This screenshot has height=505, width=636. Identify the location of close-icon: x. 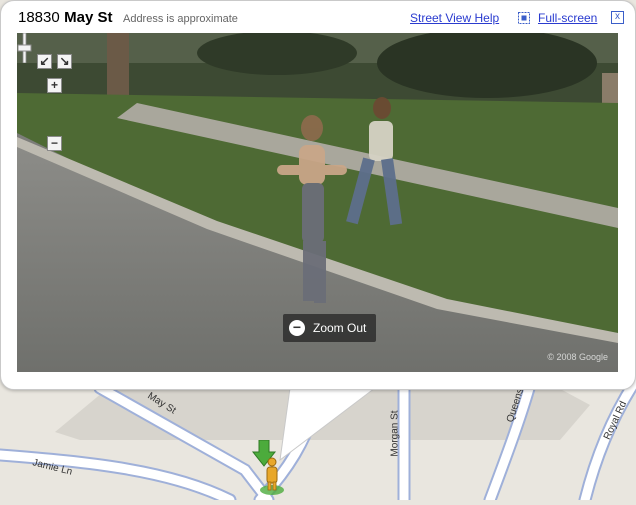
(617, 16).